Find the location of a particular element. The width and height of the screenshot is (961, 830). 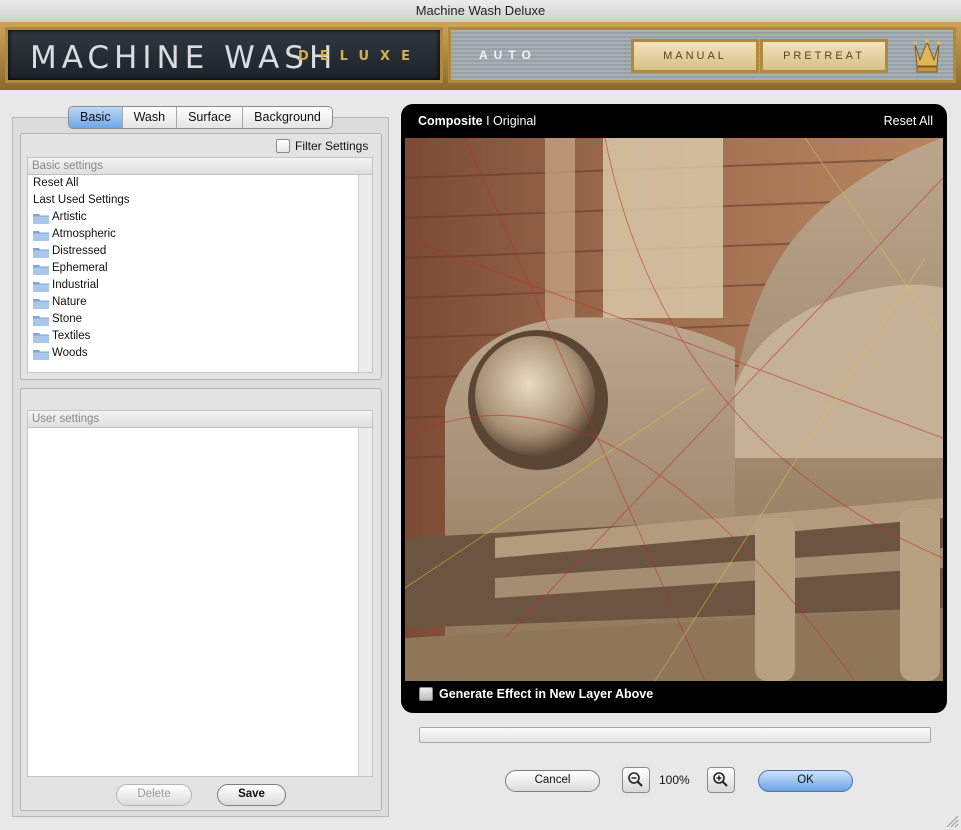

list-item-reset-all: Reset All is located at coordinates (200, 183).